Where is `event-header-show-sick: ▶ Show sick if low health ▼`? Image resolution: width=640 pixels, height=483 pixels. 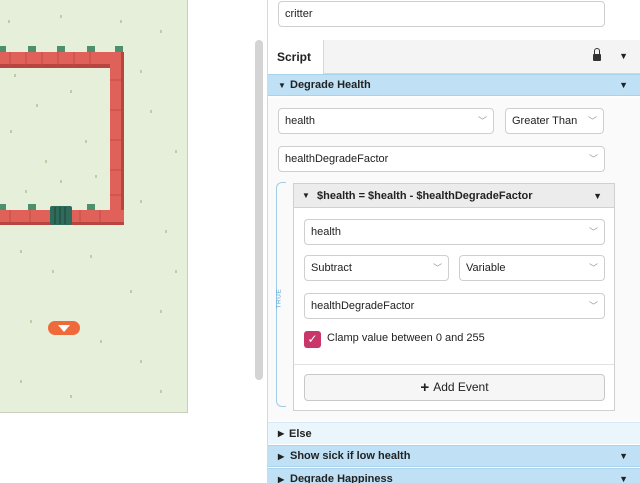
event-header-show-sick: ▶ Show sick if low health ▼ is located at coordinates (454, 456).